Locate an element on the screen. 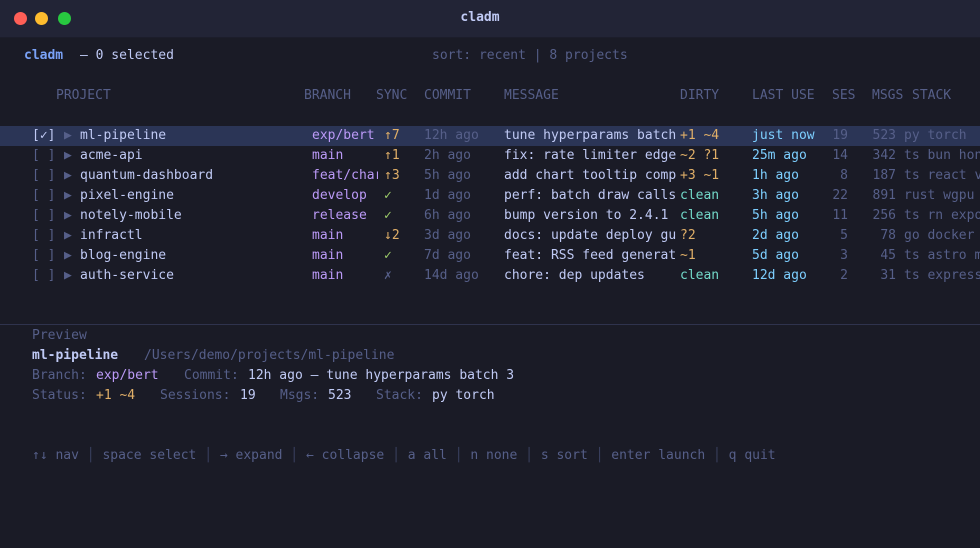 Image resolution: width=980 pixels, height=548 pixels. column-header-ses: SES is located at coordinates (844, 95).